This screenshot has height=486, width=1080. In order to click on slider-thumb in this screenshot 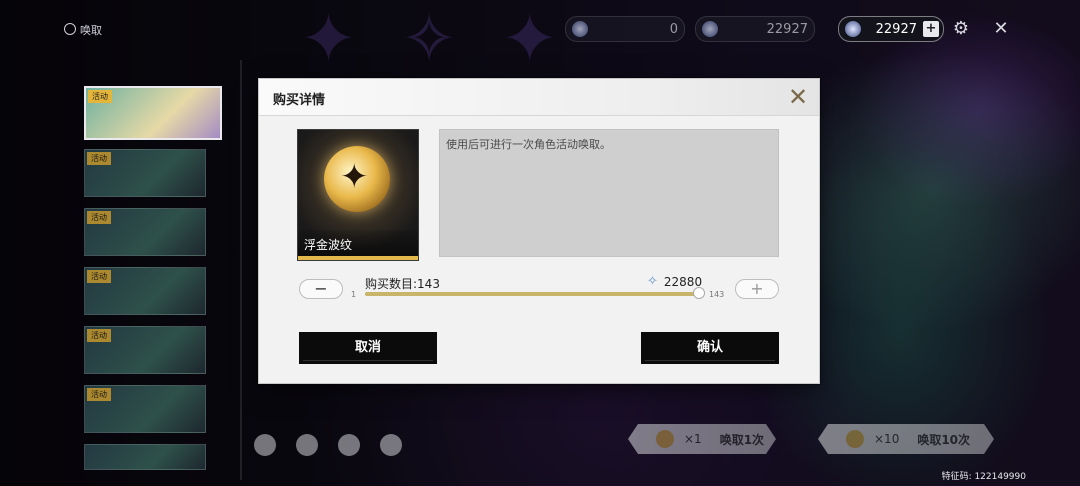, I will do `click(699, 293)`.